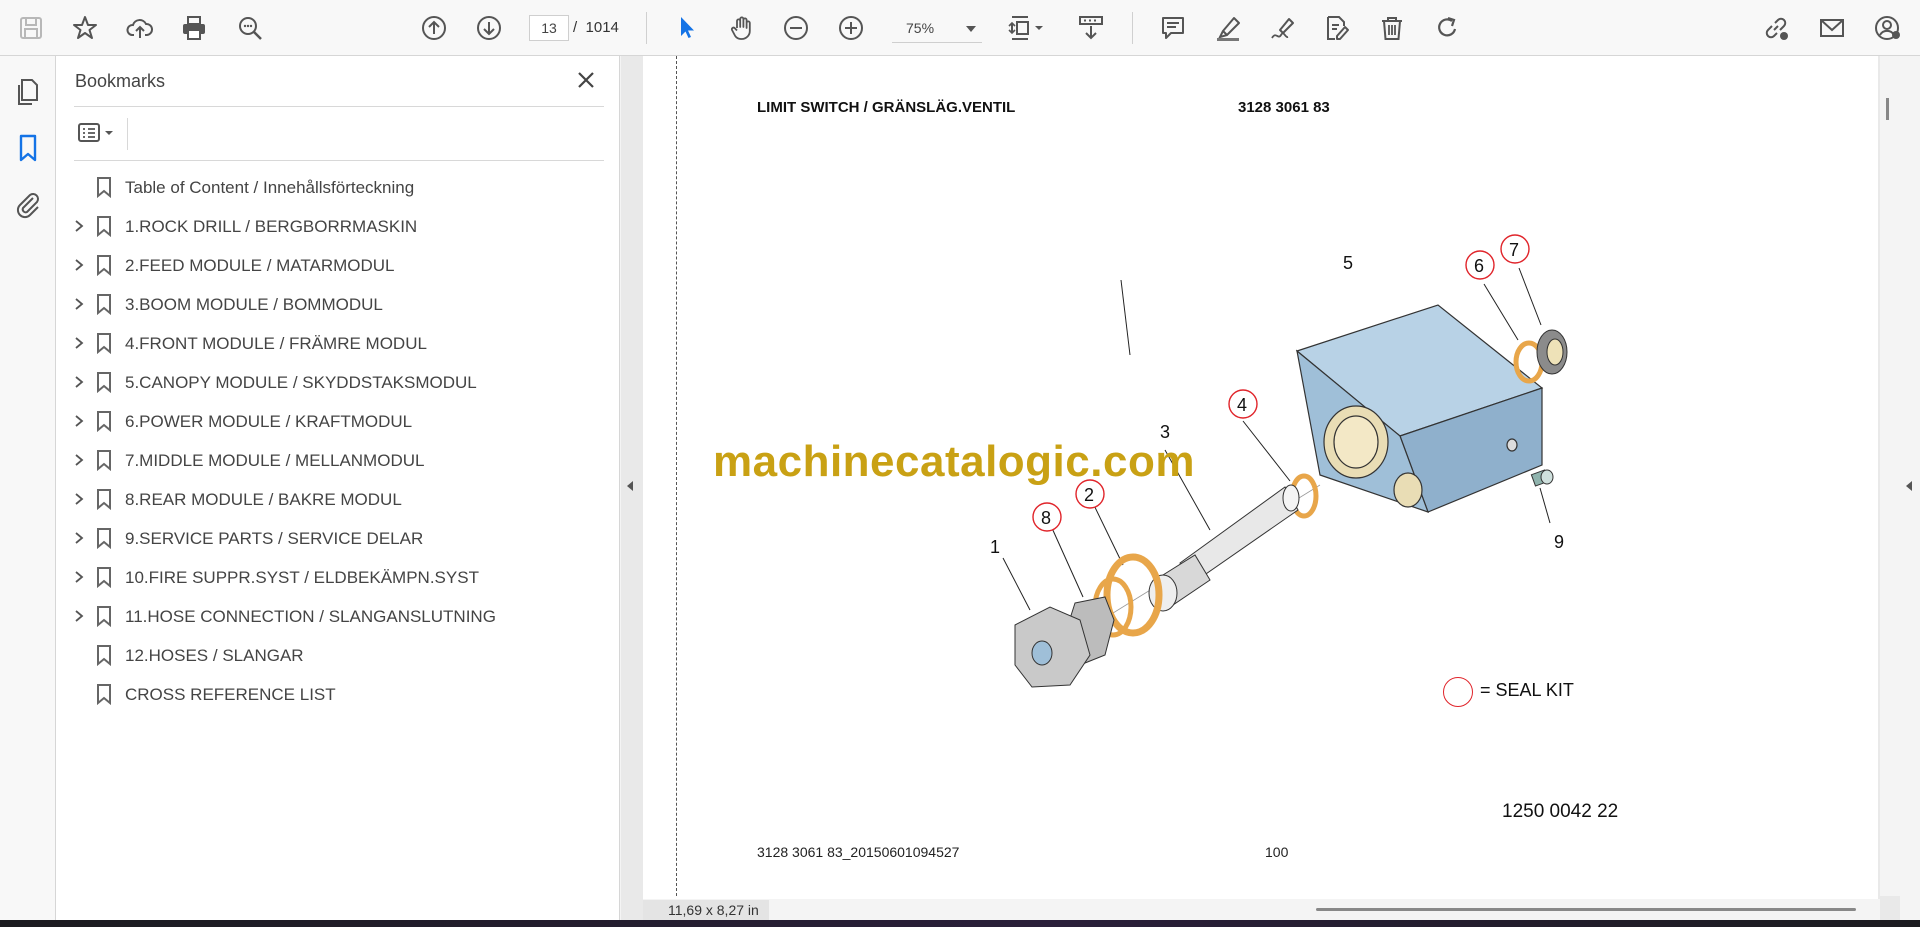  I want to click on page-fold-line, so click(676, 476).